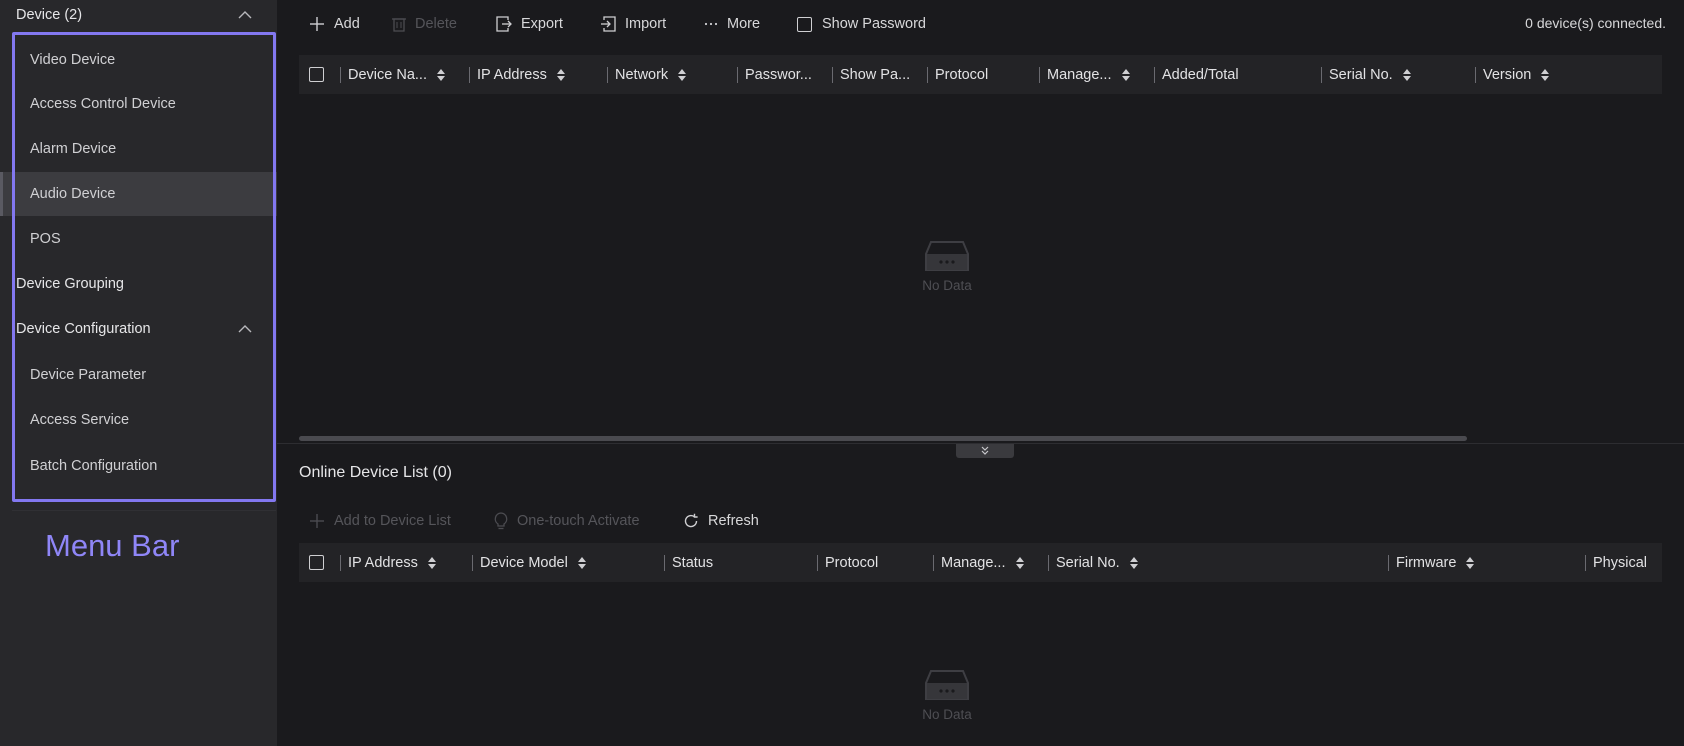  Describe the element at coordinates (1595, 23) in the screenshot. I see `connection-status: 0 device(s) connected.` at that location.